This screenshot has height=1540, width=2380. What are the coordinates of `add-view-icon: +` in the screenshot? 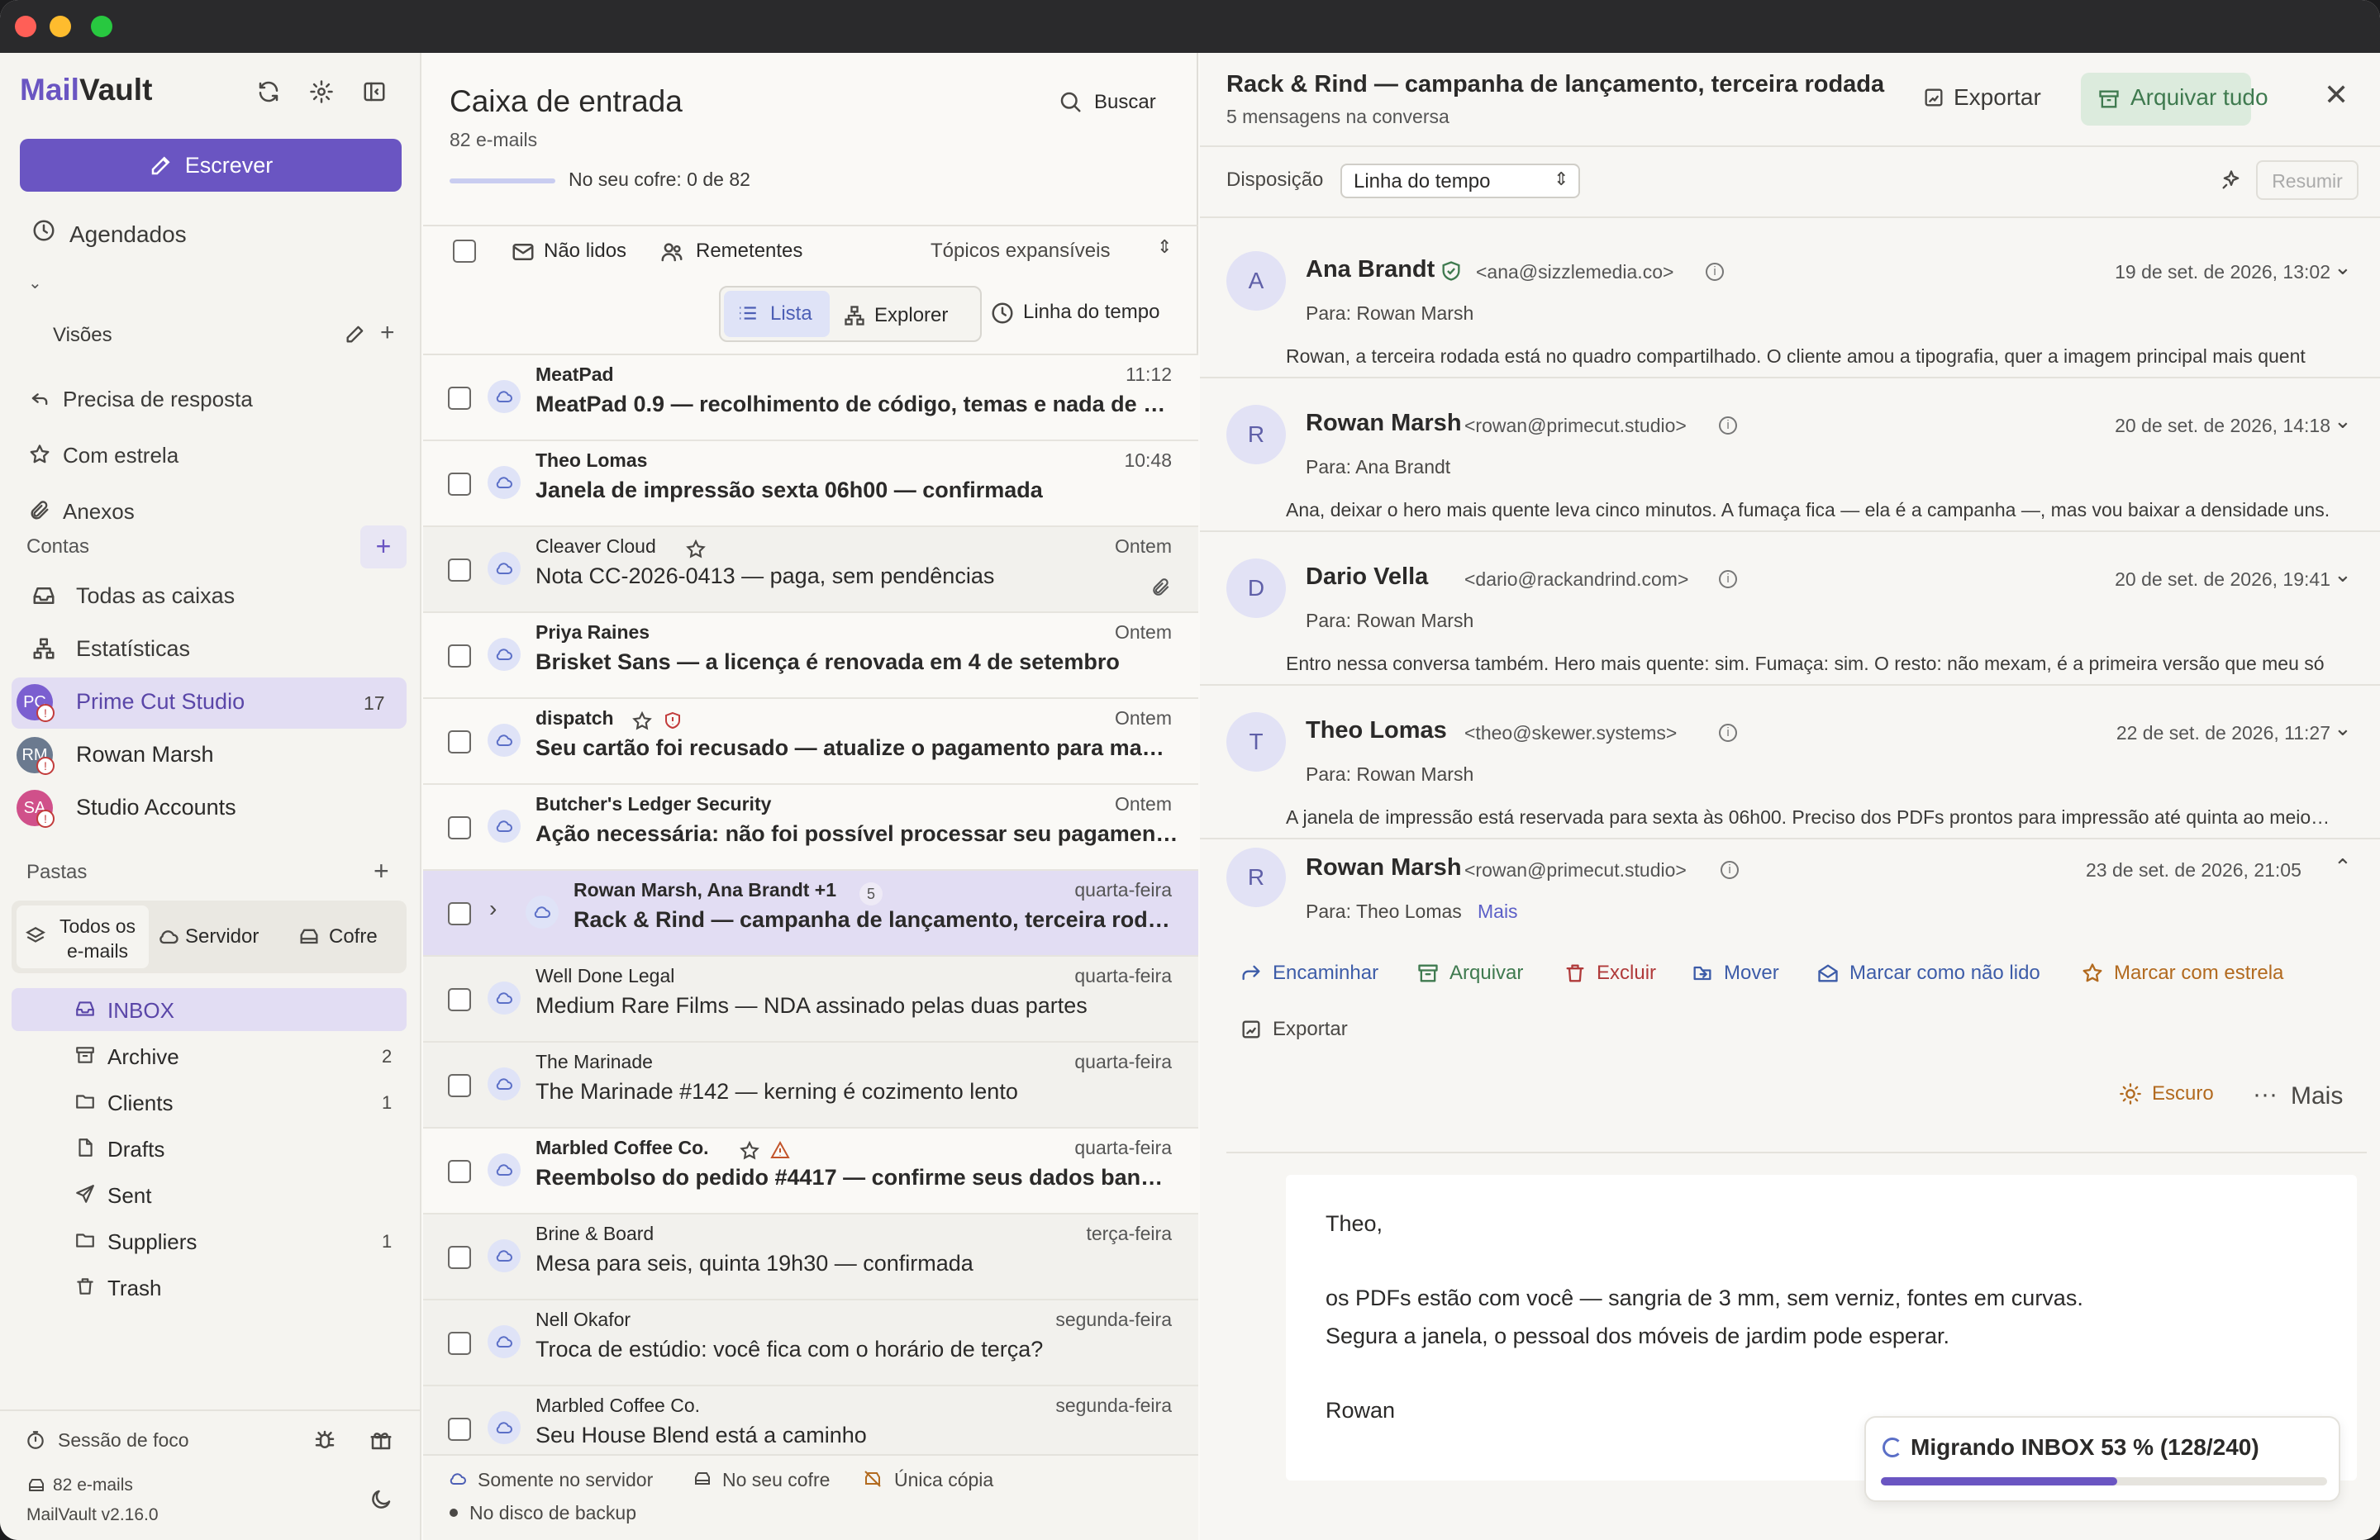 It's located at (387, 333).